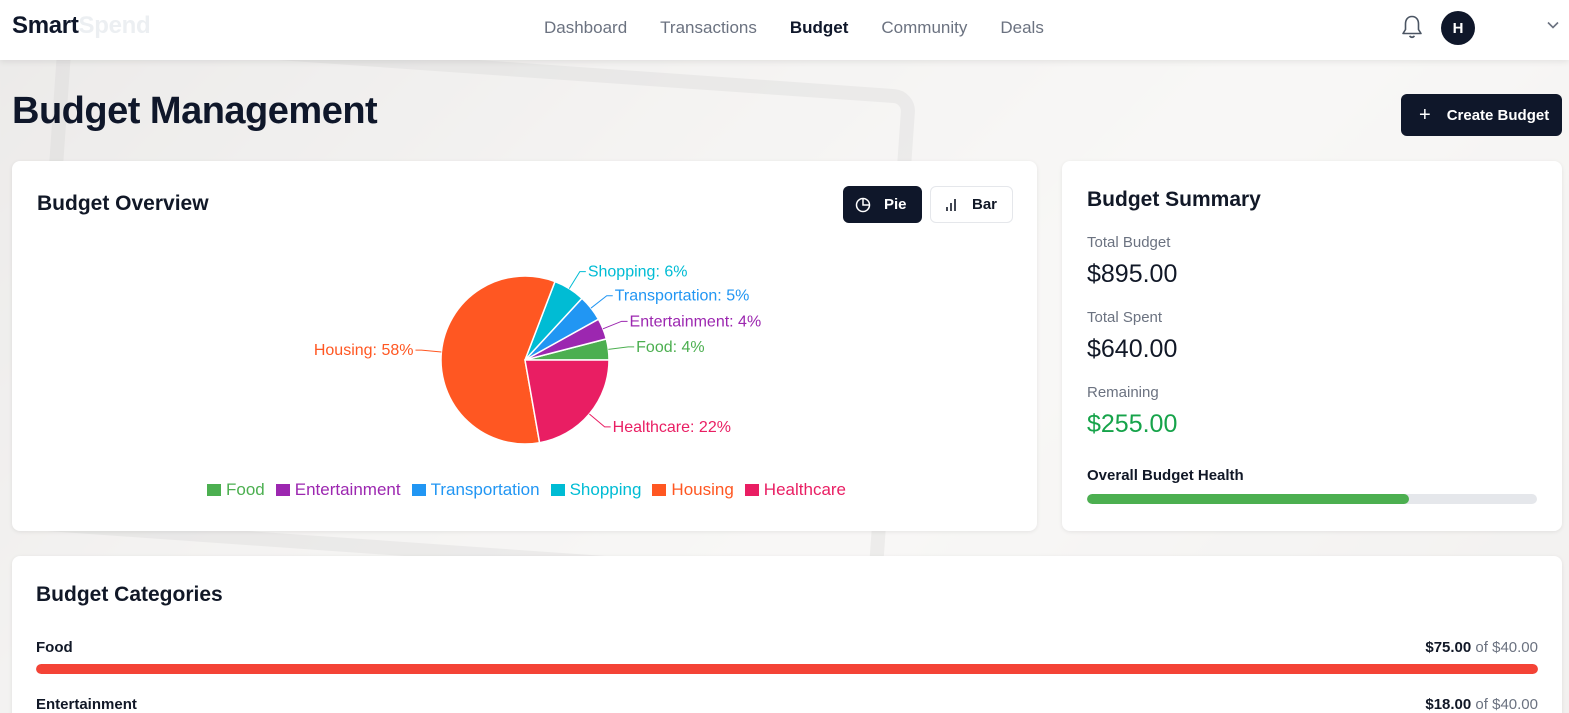  I want to click on total-budget-label: Total Budget, so click(1129, 242).